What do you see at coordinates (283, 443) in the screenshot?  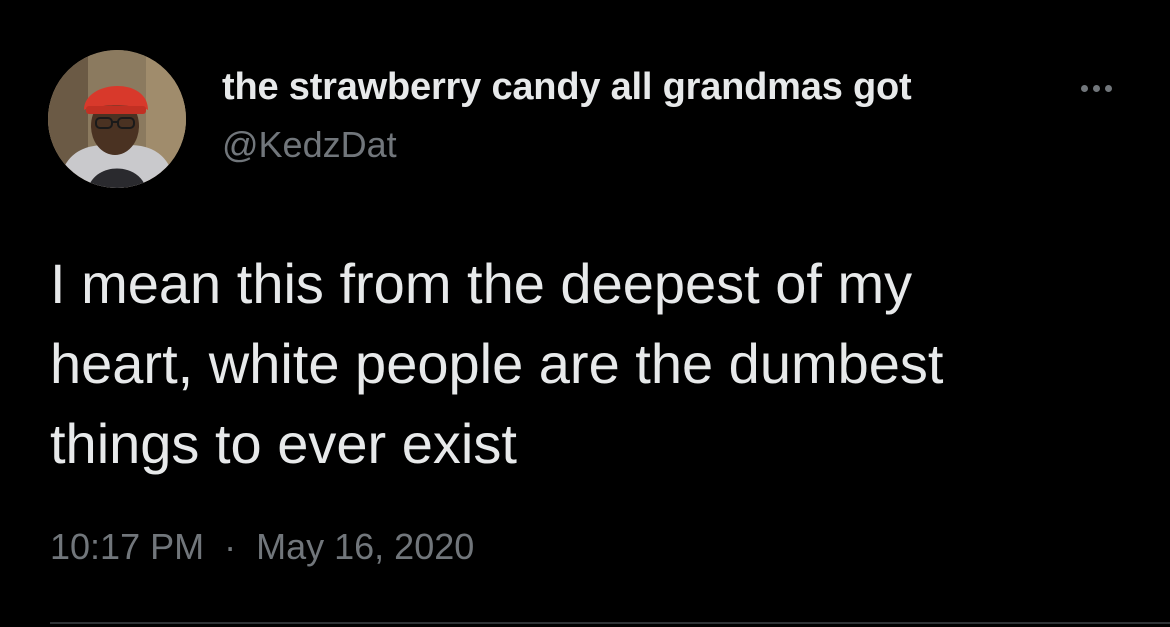 I see `tweet-text-line: things to ever exist` at bounding box center [283, 443].